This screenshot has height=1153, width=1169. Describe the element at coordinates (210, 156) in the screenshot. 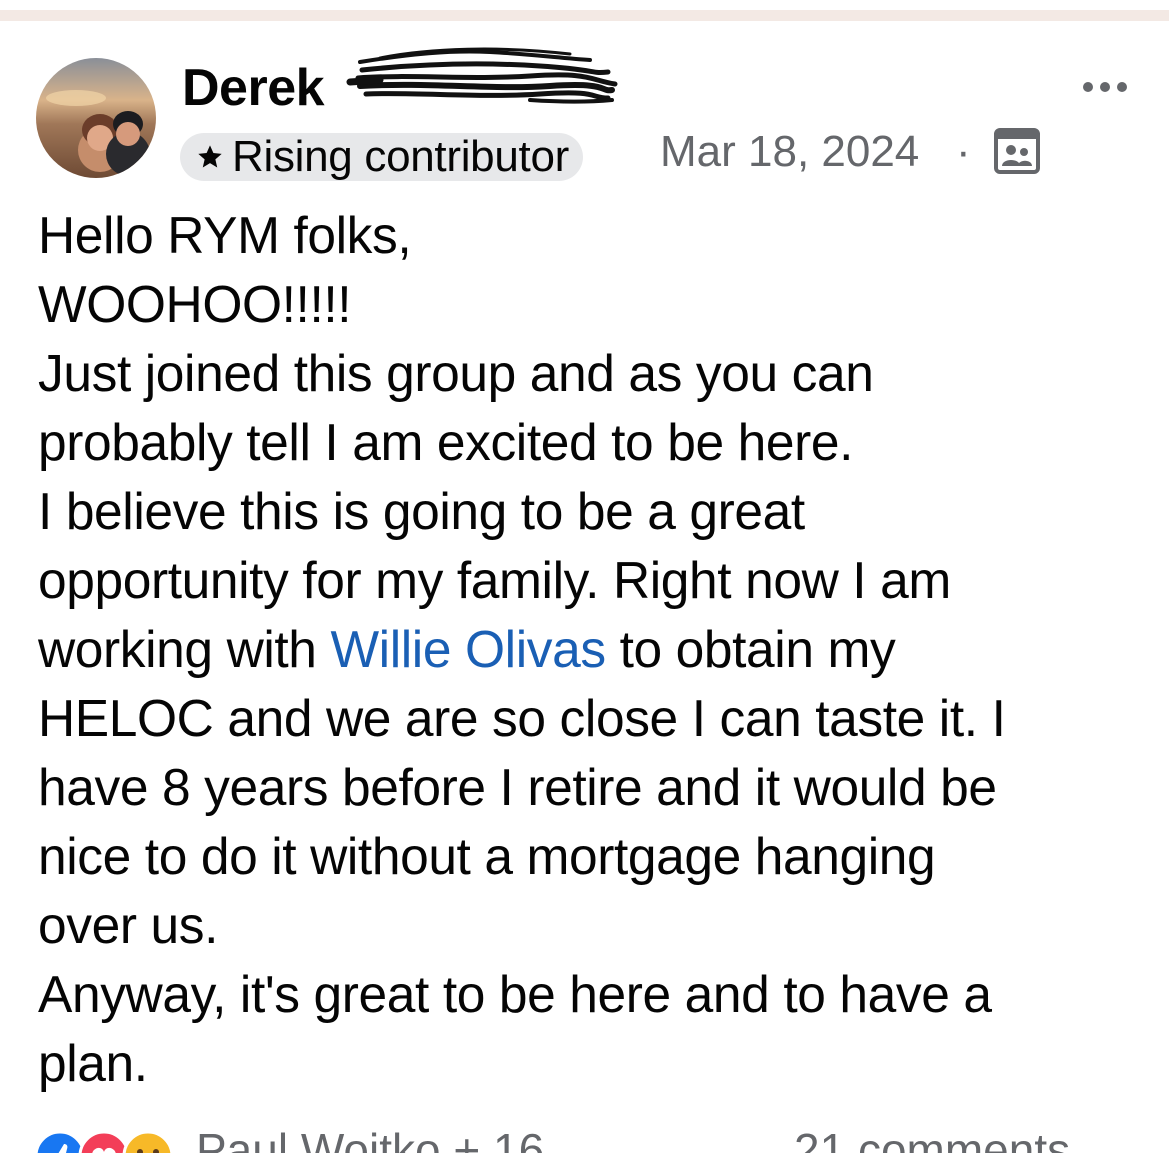

I see `star-icon` at that location.